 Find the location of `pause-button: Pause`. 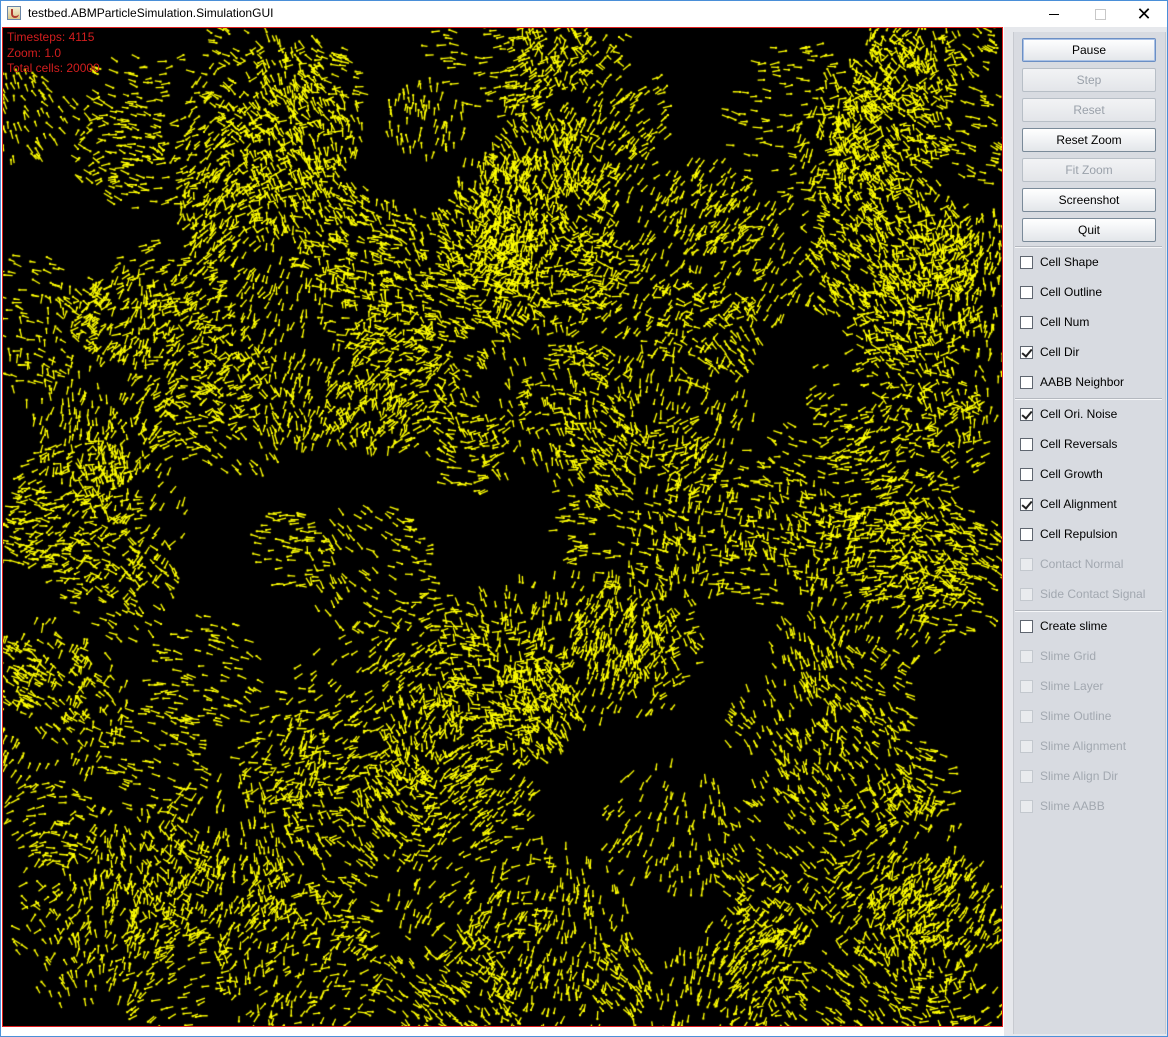

pause-button: Pause is located at coordinates (1089, 50).